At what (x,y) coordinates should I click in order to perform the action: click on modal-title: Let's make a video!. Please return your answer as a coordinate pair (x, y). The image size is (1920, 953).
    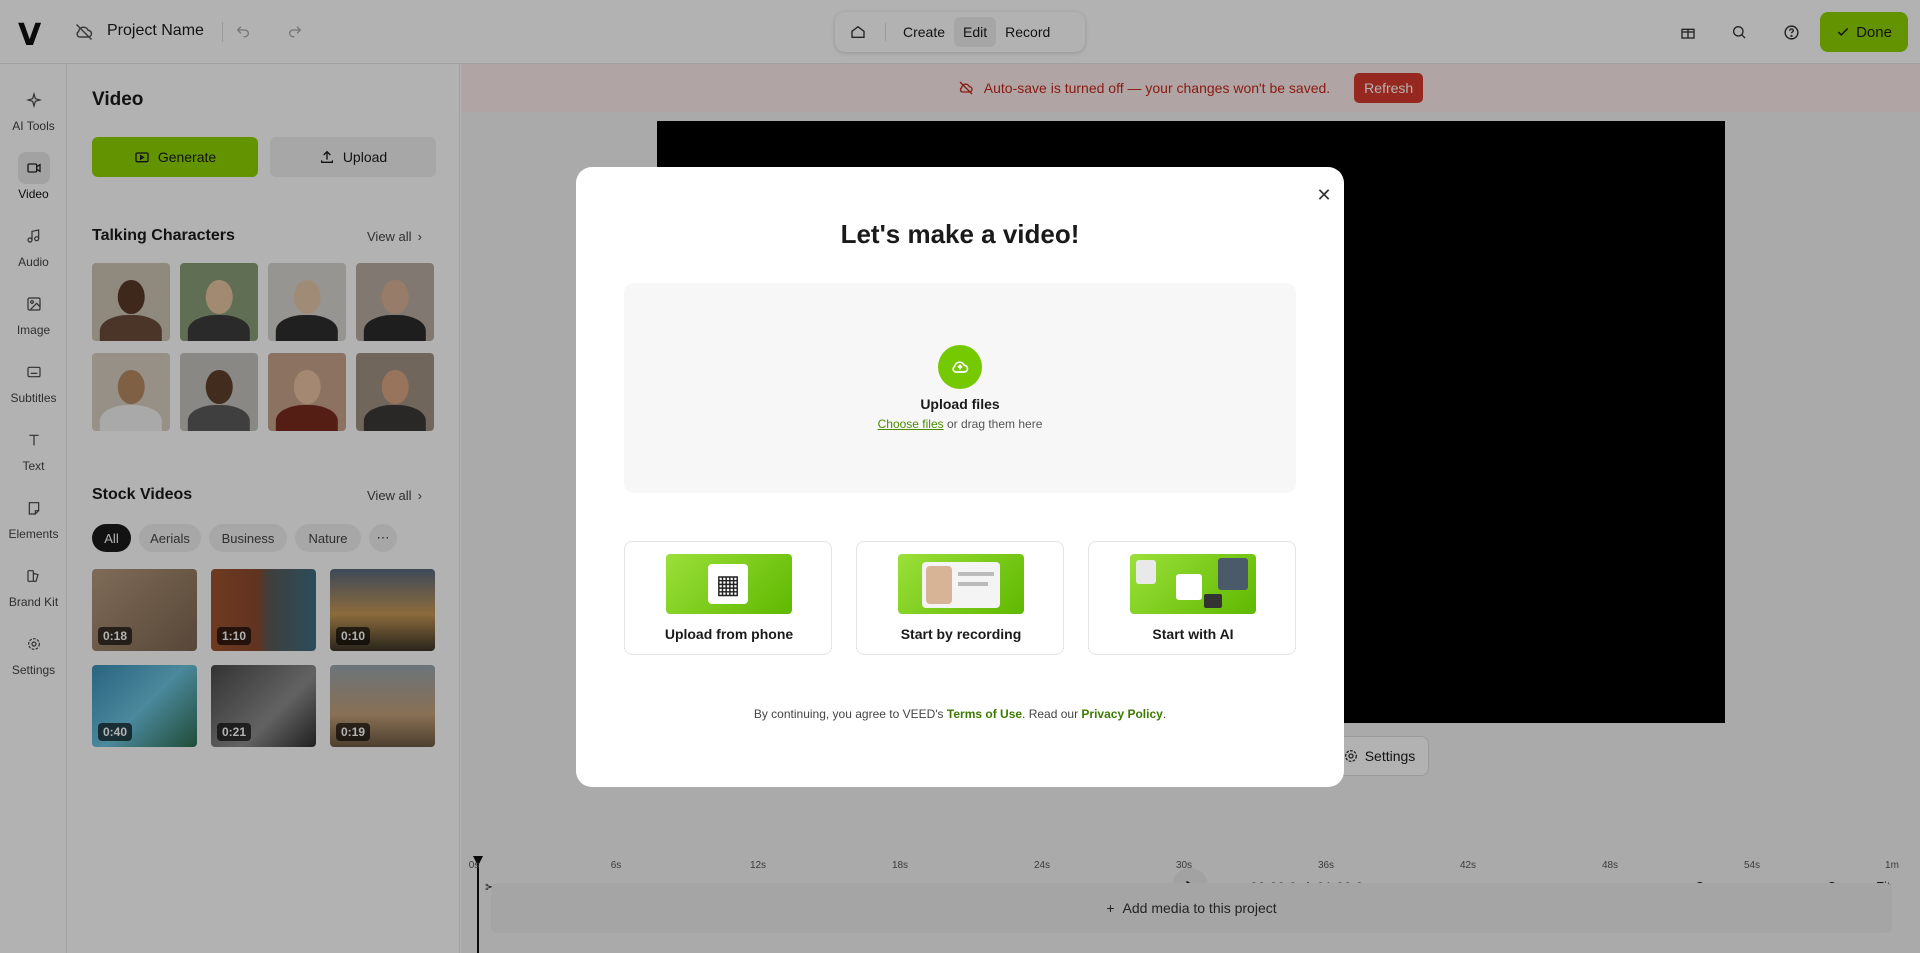
    Looking at the image, I should click on (960, 234).